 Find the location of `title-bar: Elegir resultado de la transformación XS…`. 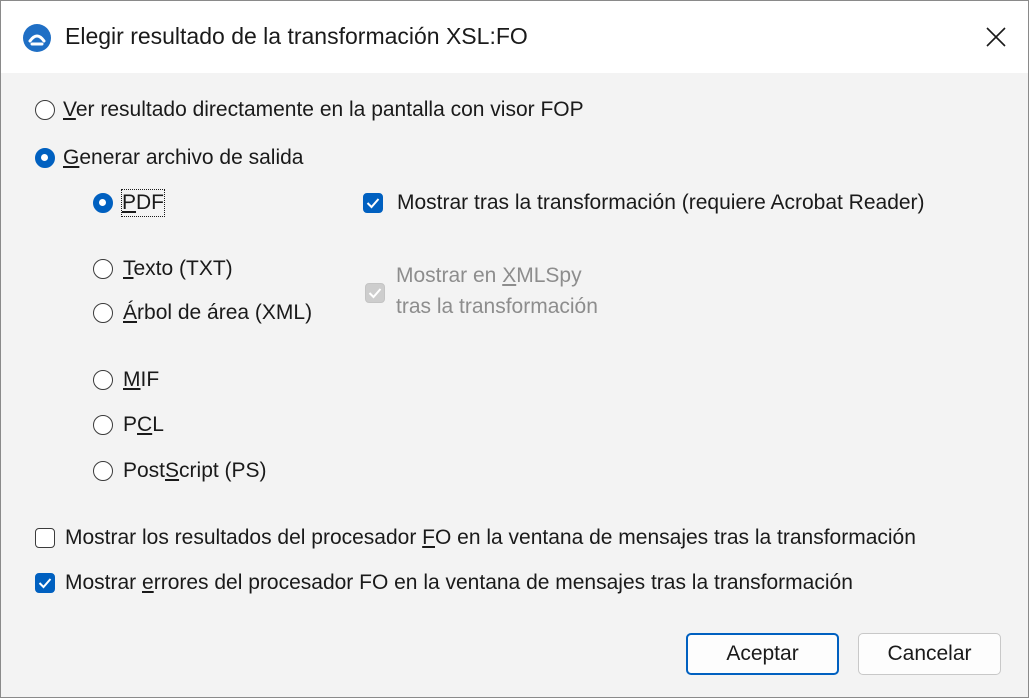

title-bar: Elegir resultado de la transformación XS… is located at coordinates (514, 37).